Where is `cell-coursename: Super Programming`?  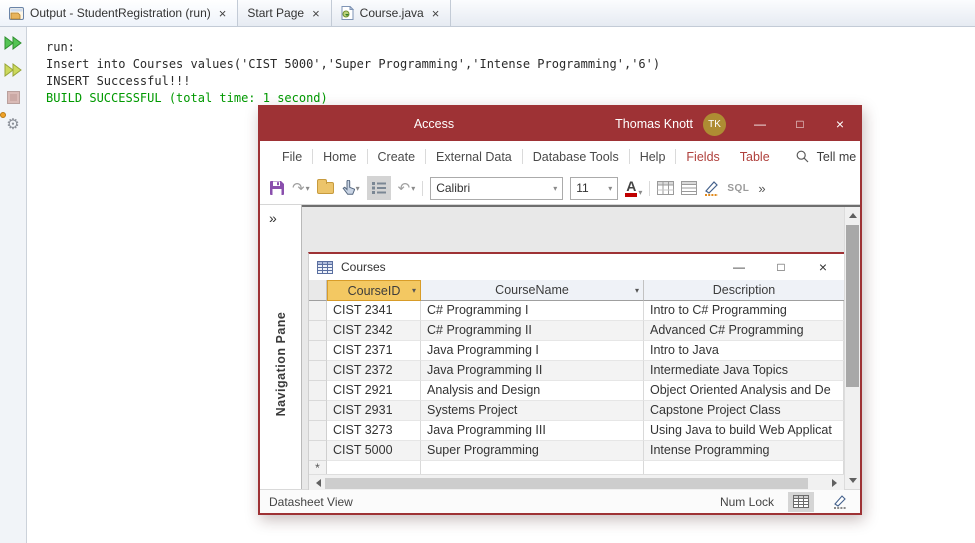
cell-coursename: Super Programming is located at coordinates (532, 451).